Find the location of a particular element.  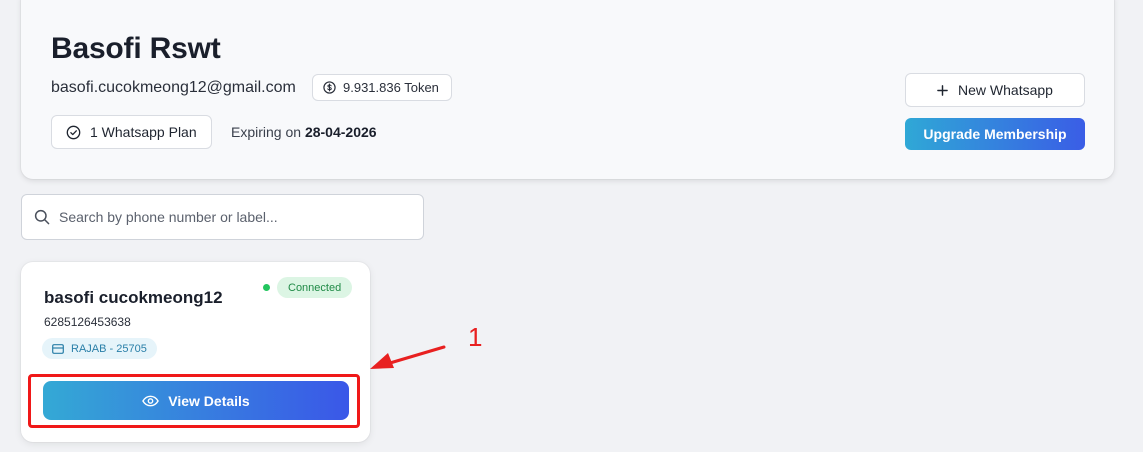

plan-badge: 1 Whatsapp Plan is located at coordinates (131, 132).